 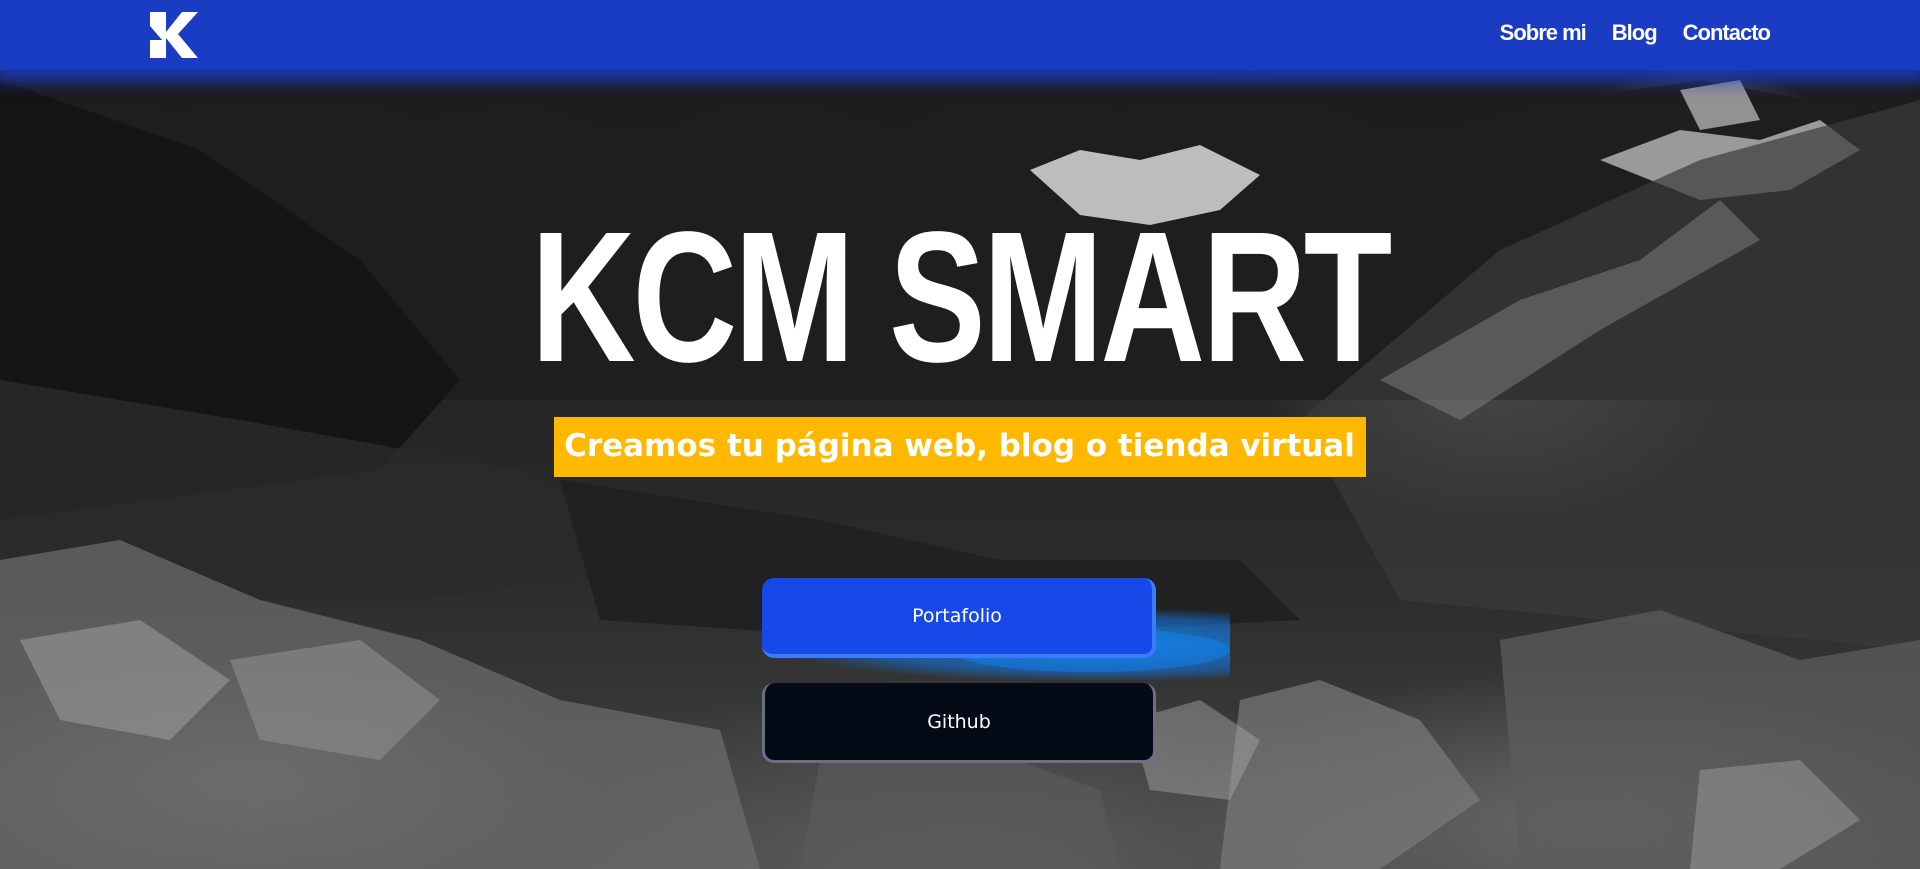 What do you see at coordinates (174, 35) in the screenshot?
I see `ks-monogram-icon` at bounding box center [174, 35].